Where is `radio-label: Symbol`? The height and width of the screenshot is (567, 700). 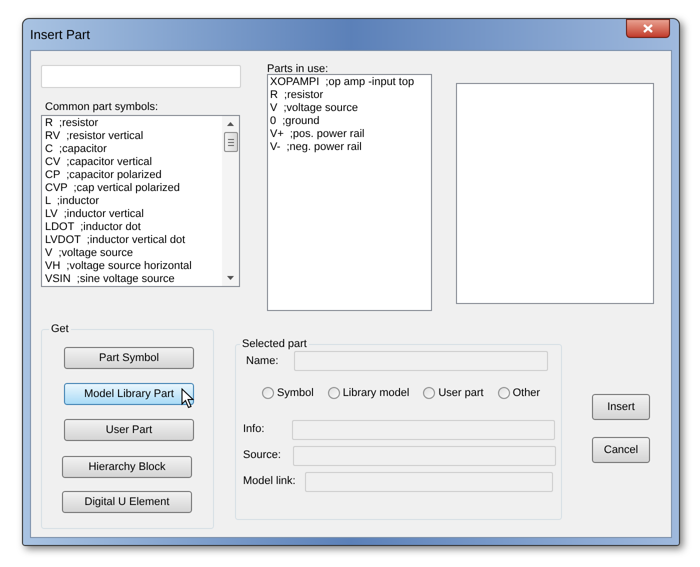
radio-label: Symbol is located at coordinates (295, 393).